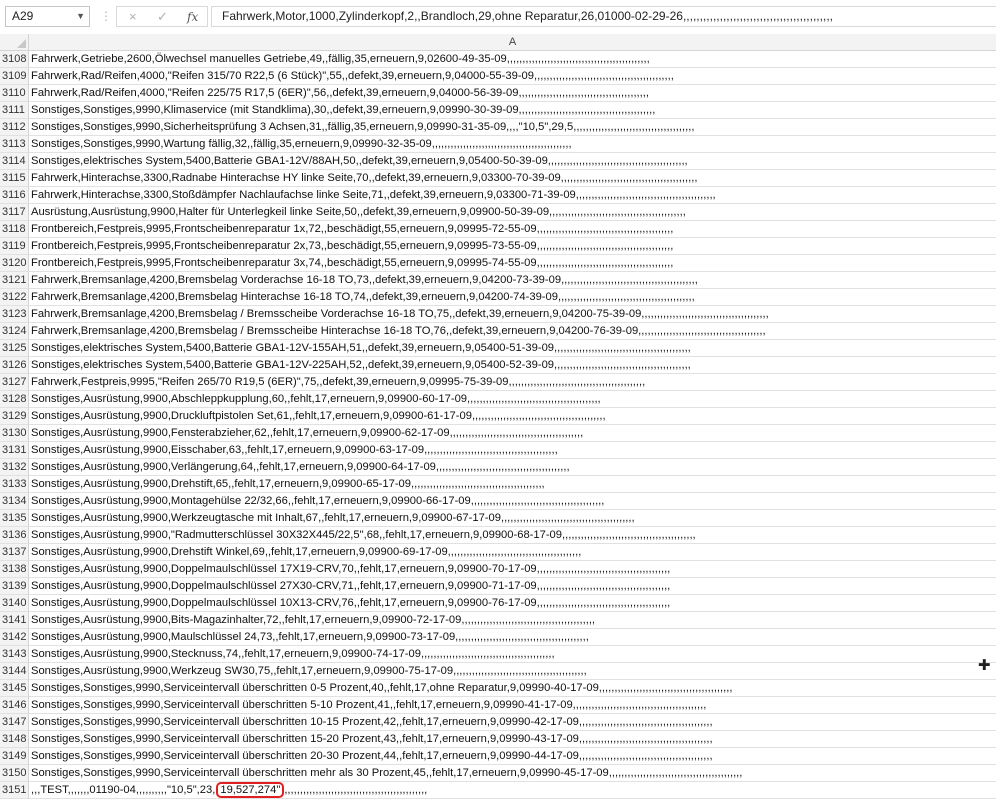 The height and width of the screenshot is (799, 996). What do you see at coordinates (14, 93) in the screenshot?
I see `row-number: 3110` at bounding box center [14, 93].